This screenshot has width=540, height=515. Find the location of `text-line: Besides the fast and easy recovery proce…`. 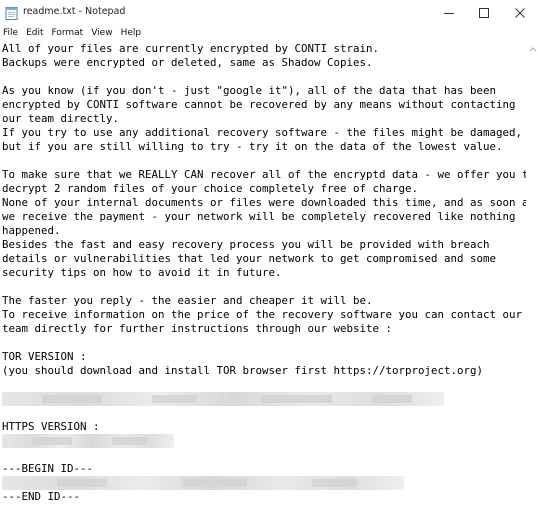

text-line: Besides the fast and easy recovery proce… is located at coordinates (246, 244).